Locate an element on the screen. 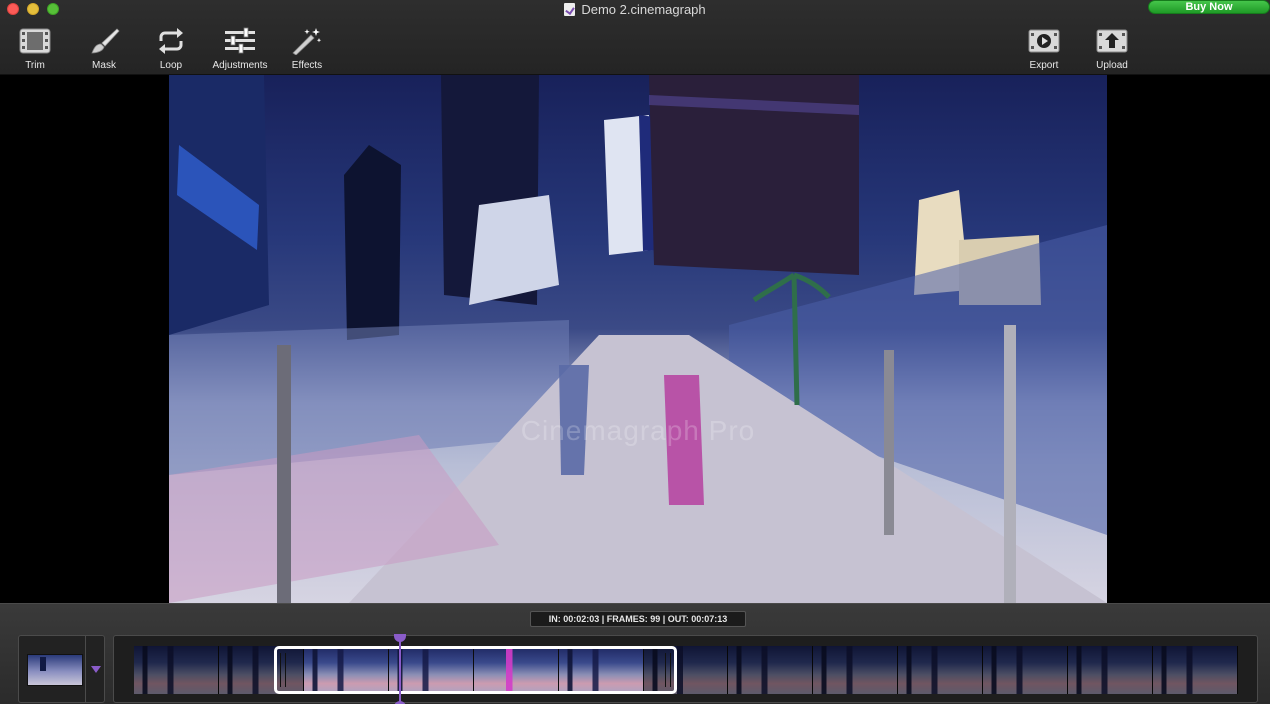 Image resolution: width=1270 pixels, height=704 pixels. export-icon is located at coordinates (1044, 41).